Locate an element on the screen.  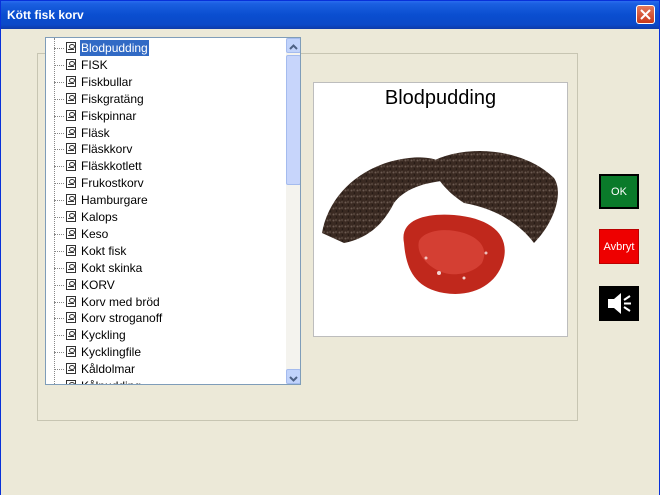
tree-item-label: Hamburgare is located at coordinates (114, 200).